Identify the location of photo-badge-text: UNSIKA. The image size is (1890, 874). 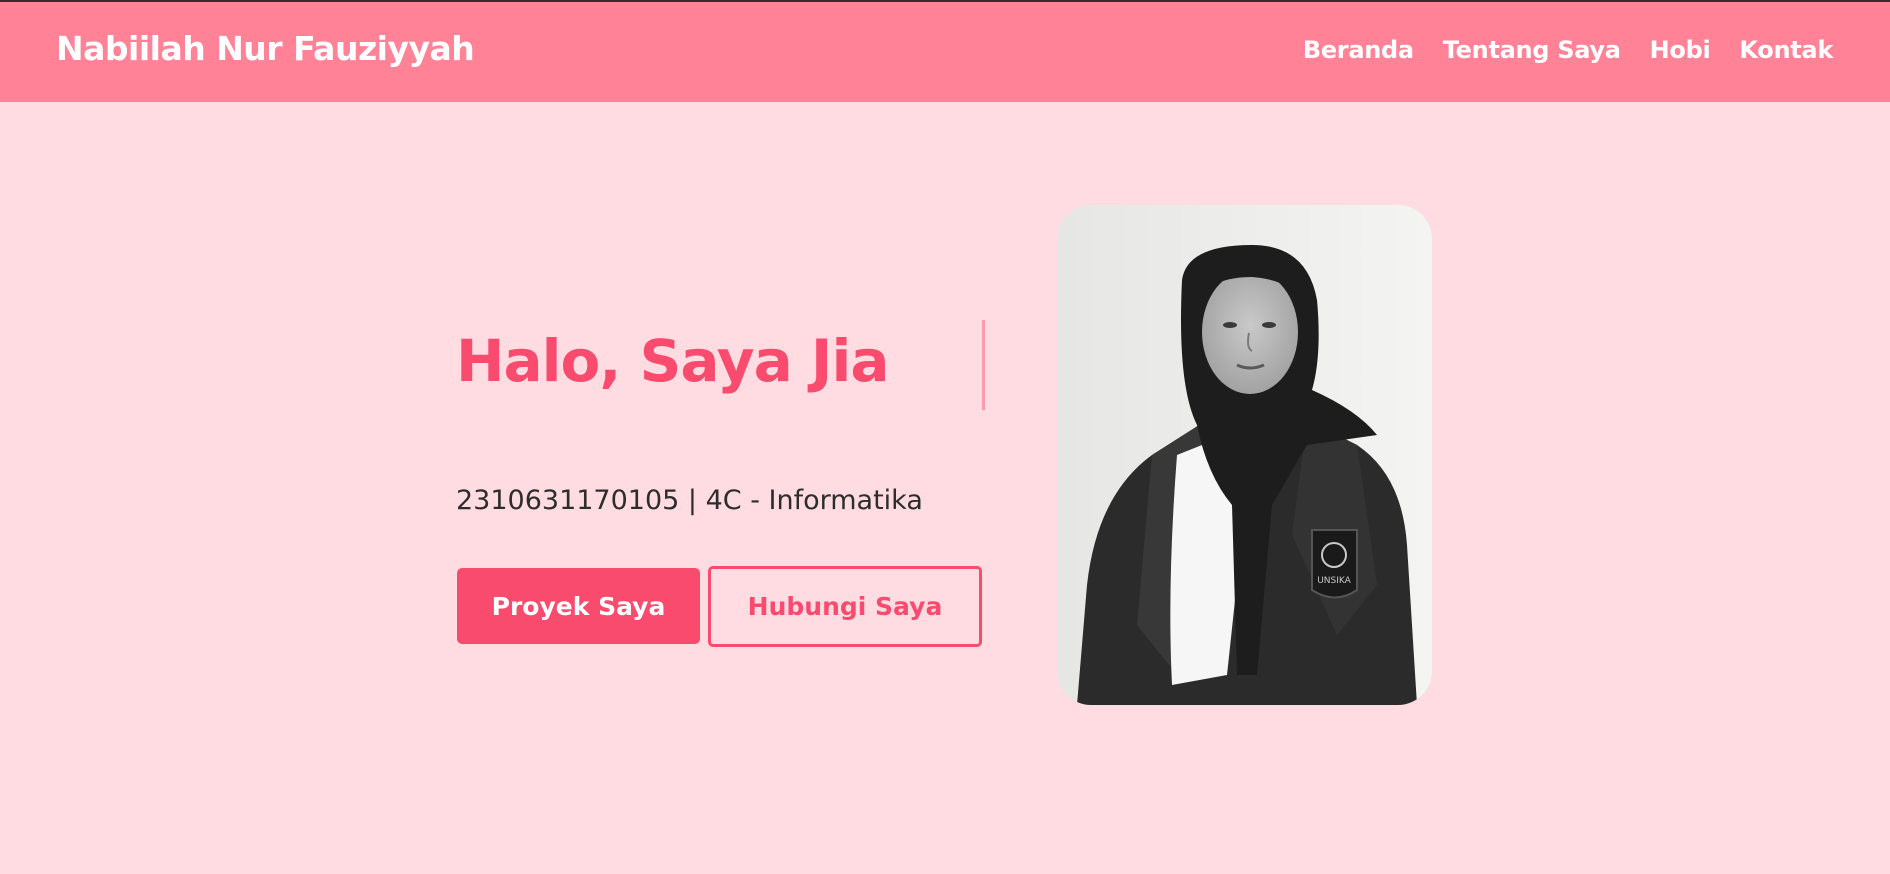
(1334, 581).